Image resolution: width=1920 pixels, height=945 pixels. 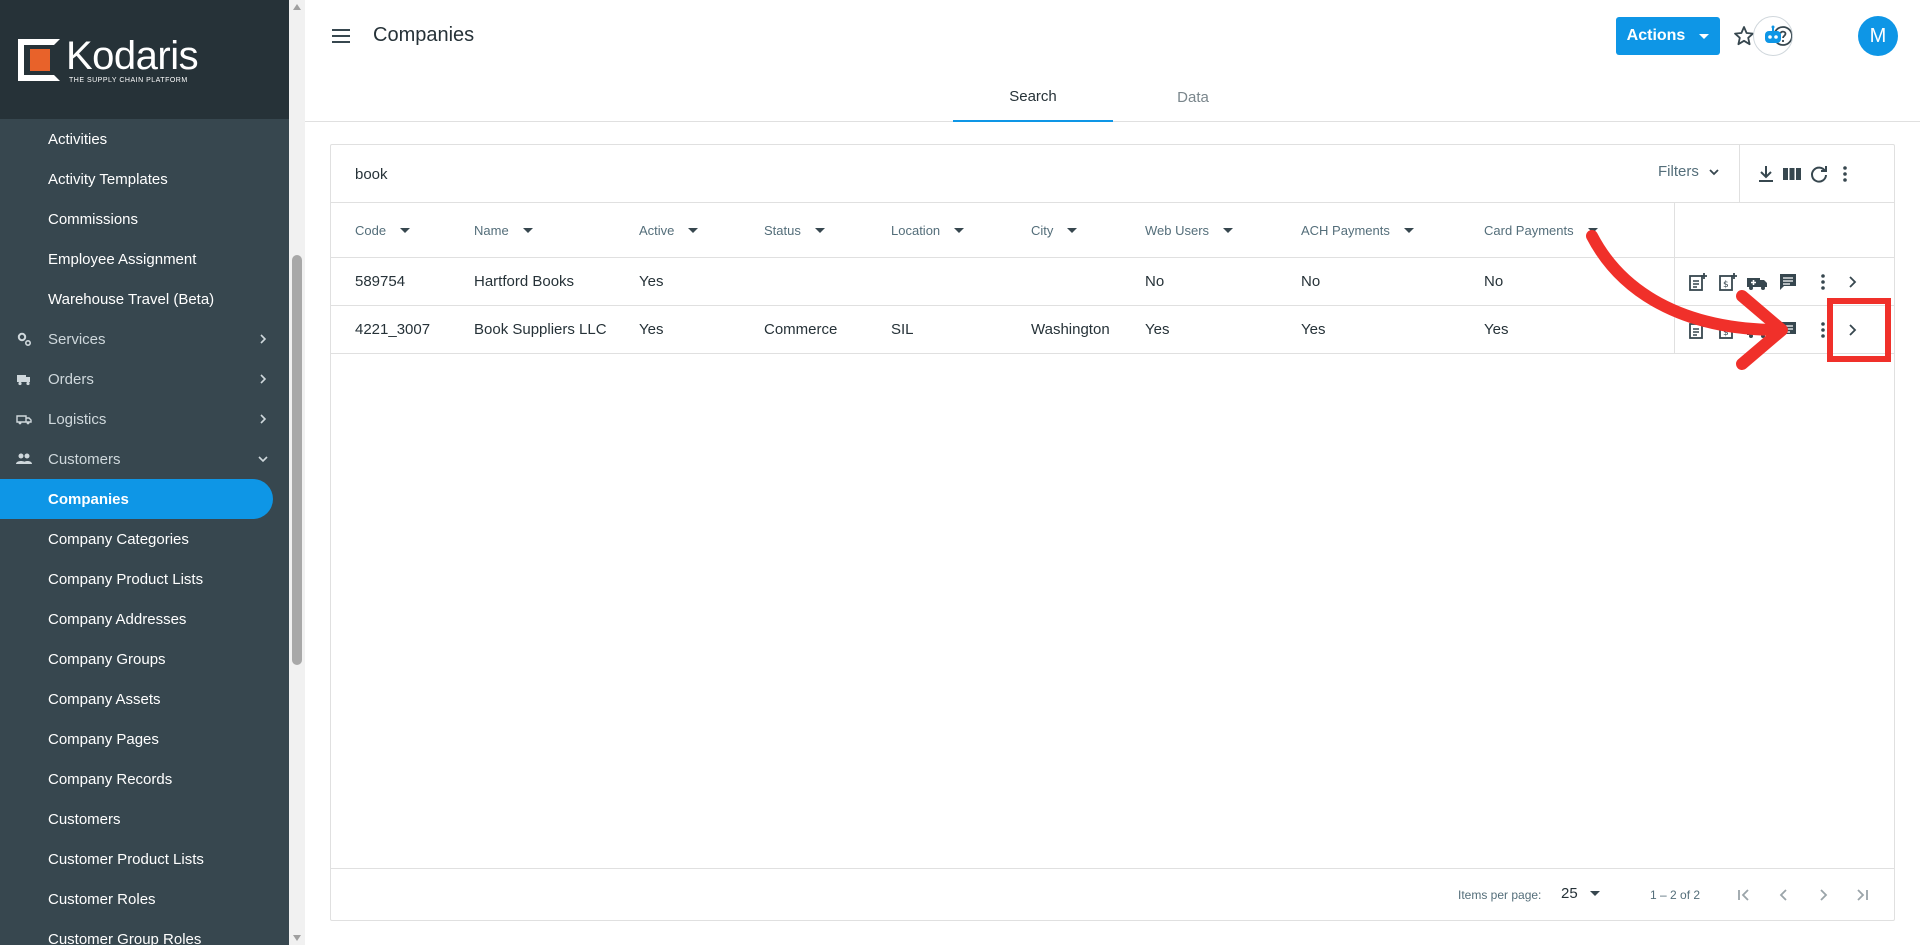 I want to click on logo: Kodaris THE SUPPLY CHAIN PLATFORM, so click(x=144, y=59).